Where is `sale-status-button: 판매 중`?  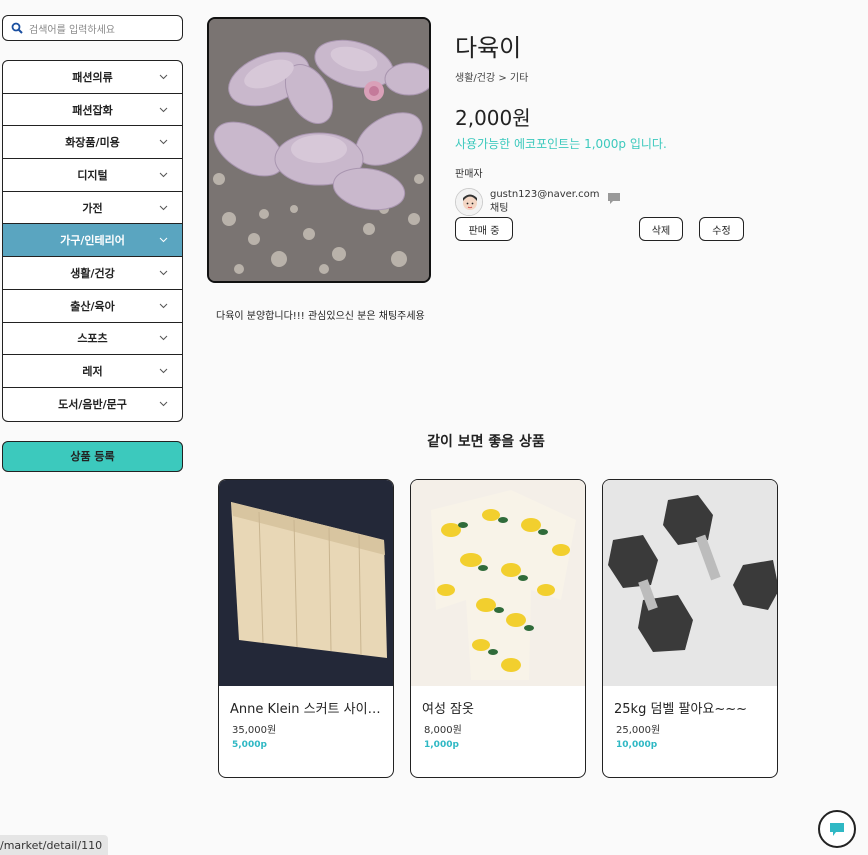
sale-status-button: 판매 중 is located at coordinates (484, 229).